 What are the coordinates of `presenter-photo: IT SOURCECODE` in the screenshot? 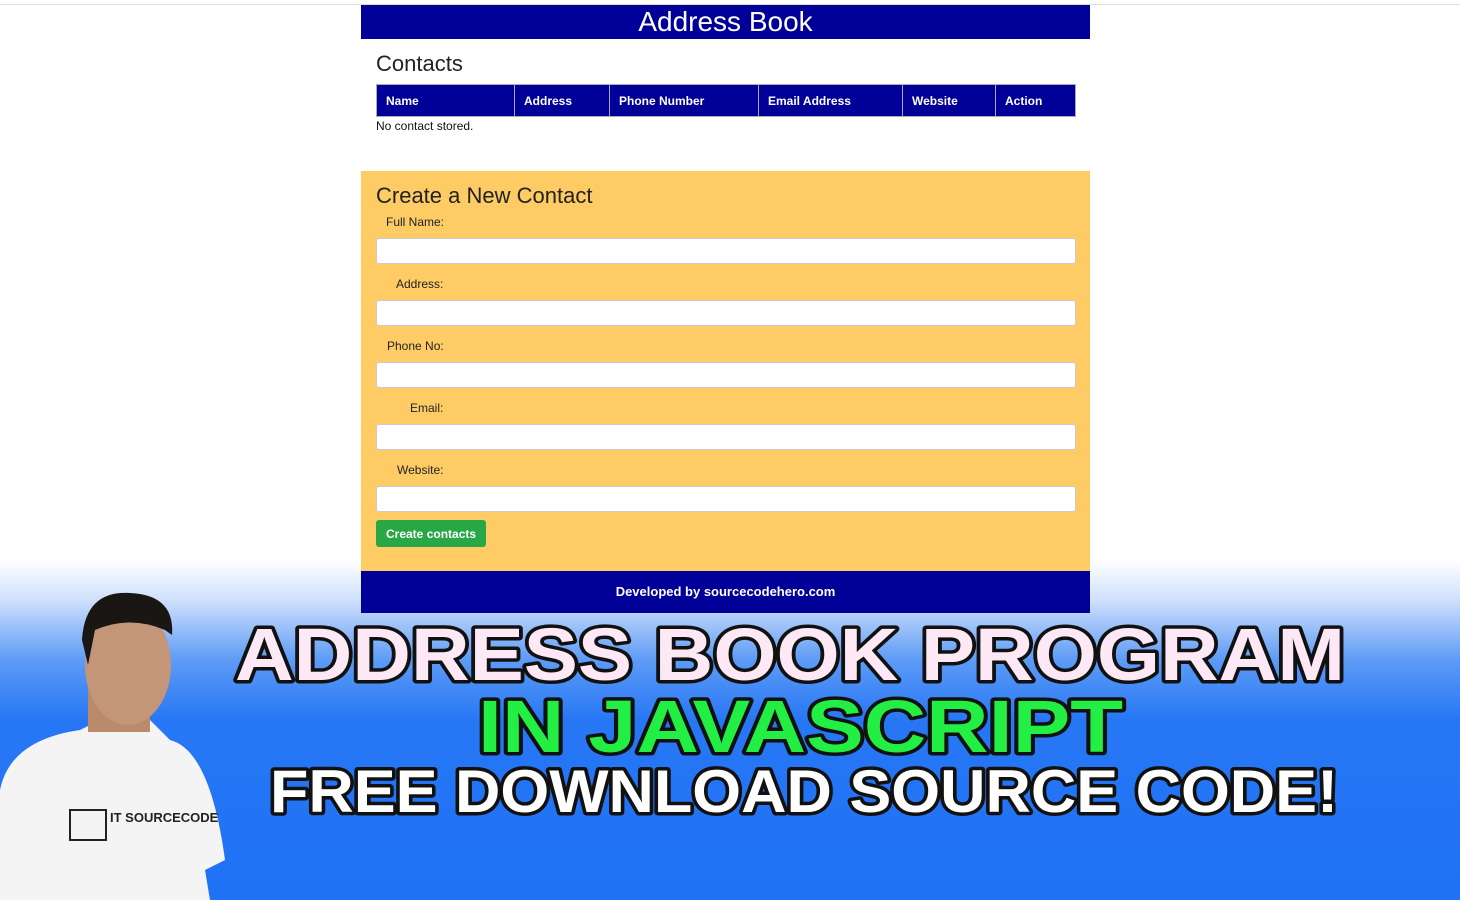 It's located at (112, 746).